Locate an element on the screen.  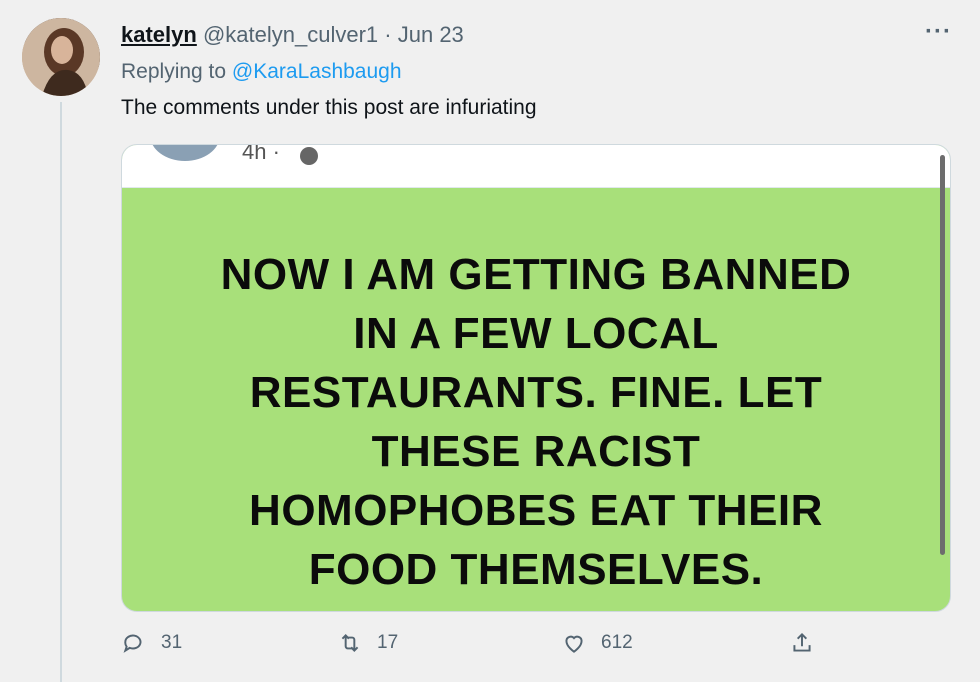
retweet-count: 17 is located at coordinates (388, 642).